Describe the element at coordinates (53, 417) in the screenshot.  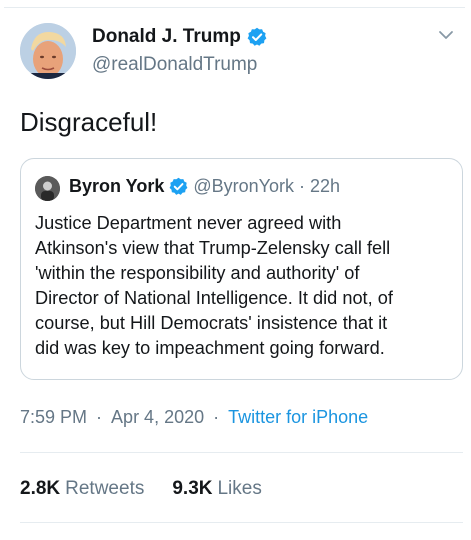
I see `tweet-time: 7:59 PM` at that location.